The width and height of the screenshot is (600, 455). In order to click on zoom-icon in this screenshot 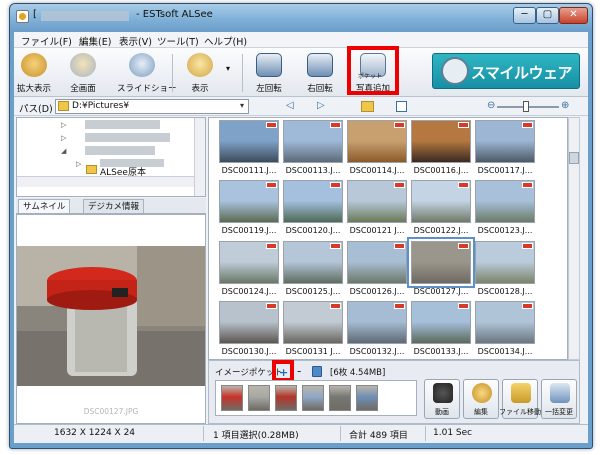, I will do `click(34, 65)`.